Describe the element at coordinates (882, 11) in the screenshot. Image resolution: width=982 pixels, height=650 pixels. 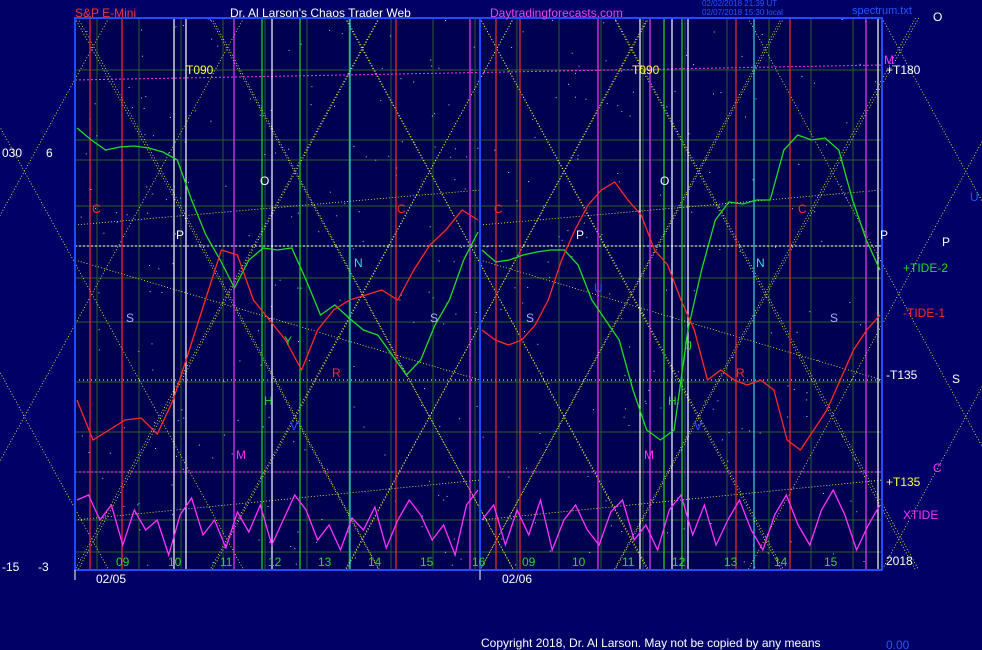
I see `file-name: spectrum.txt` at that location.